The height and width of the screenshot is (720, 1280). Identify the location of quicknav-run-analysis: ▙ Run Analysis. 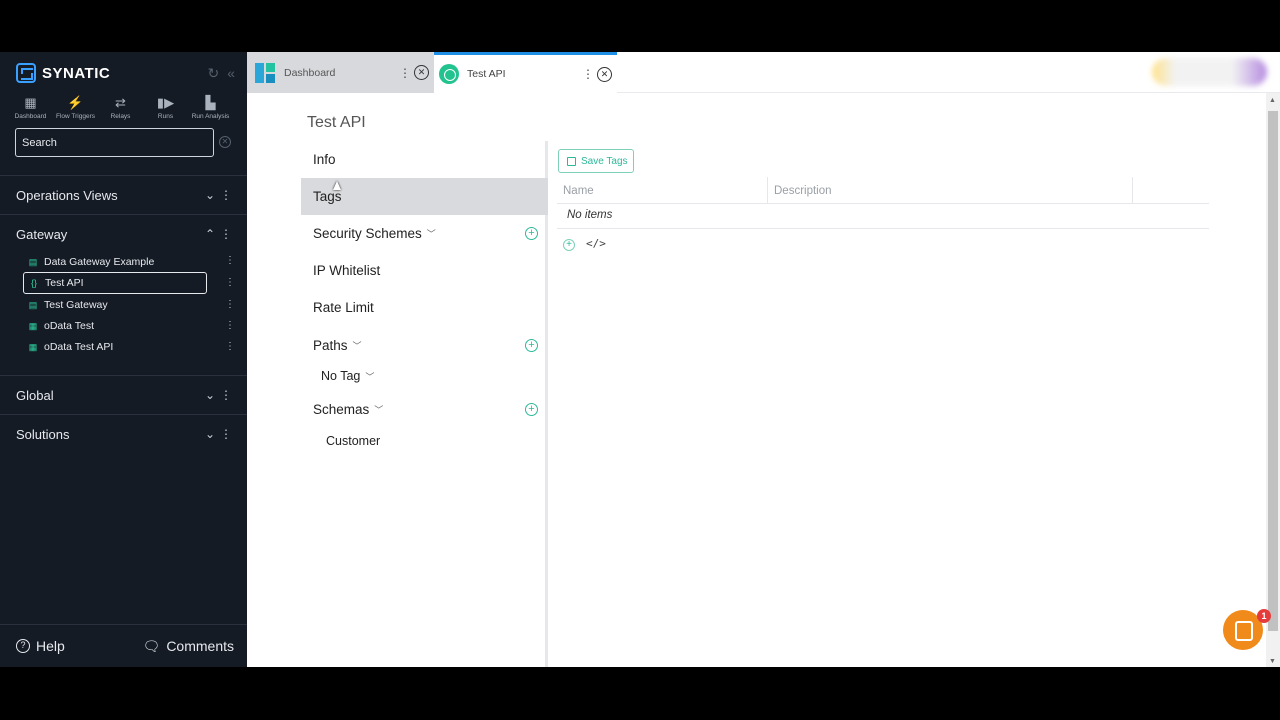
(210, 107).